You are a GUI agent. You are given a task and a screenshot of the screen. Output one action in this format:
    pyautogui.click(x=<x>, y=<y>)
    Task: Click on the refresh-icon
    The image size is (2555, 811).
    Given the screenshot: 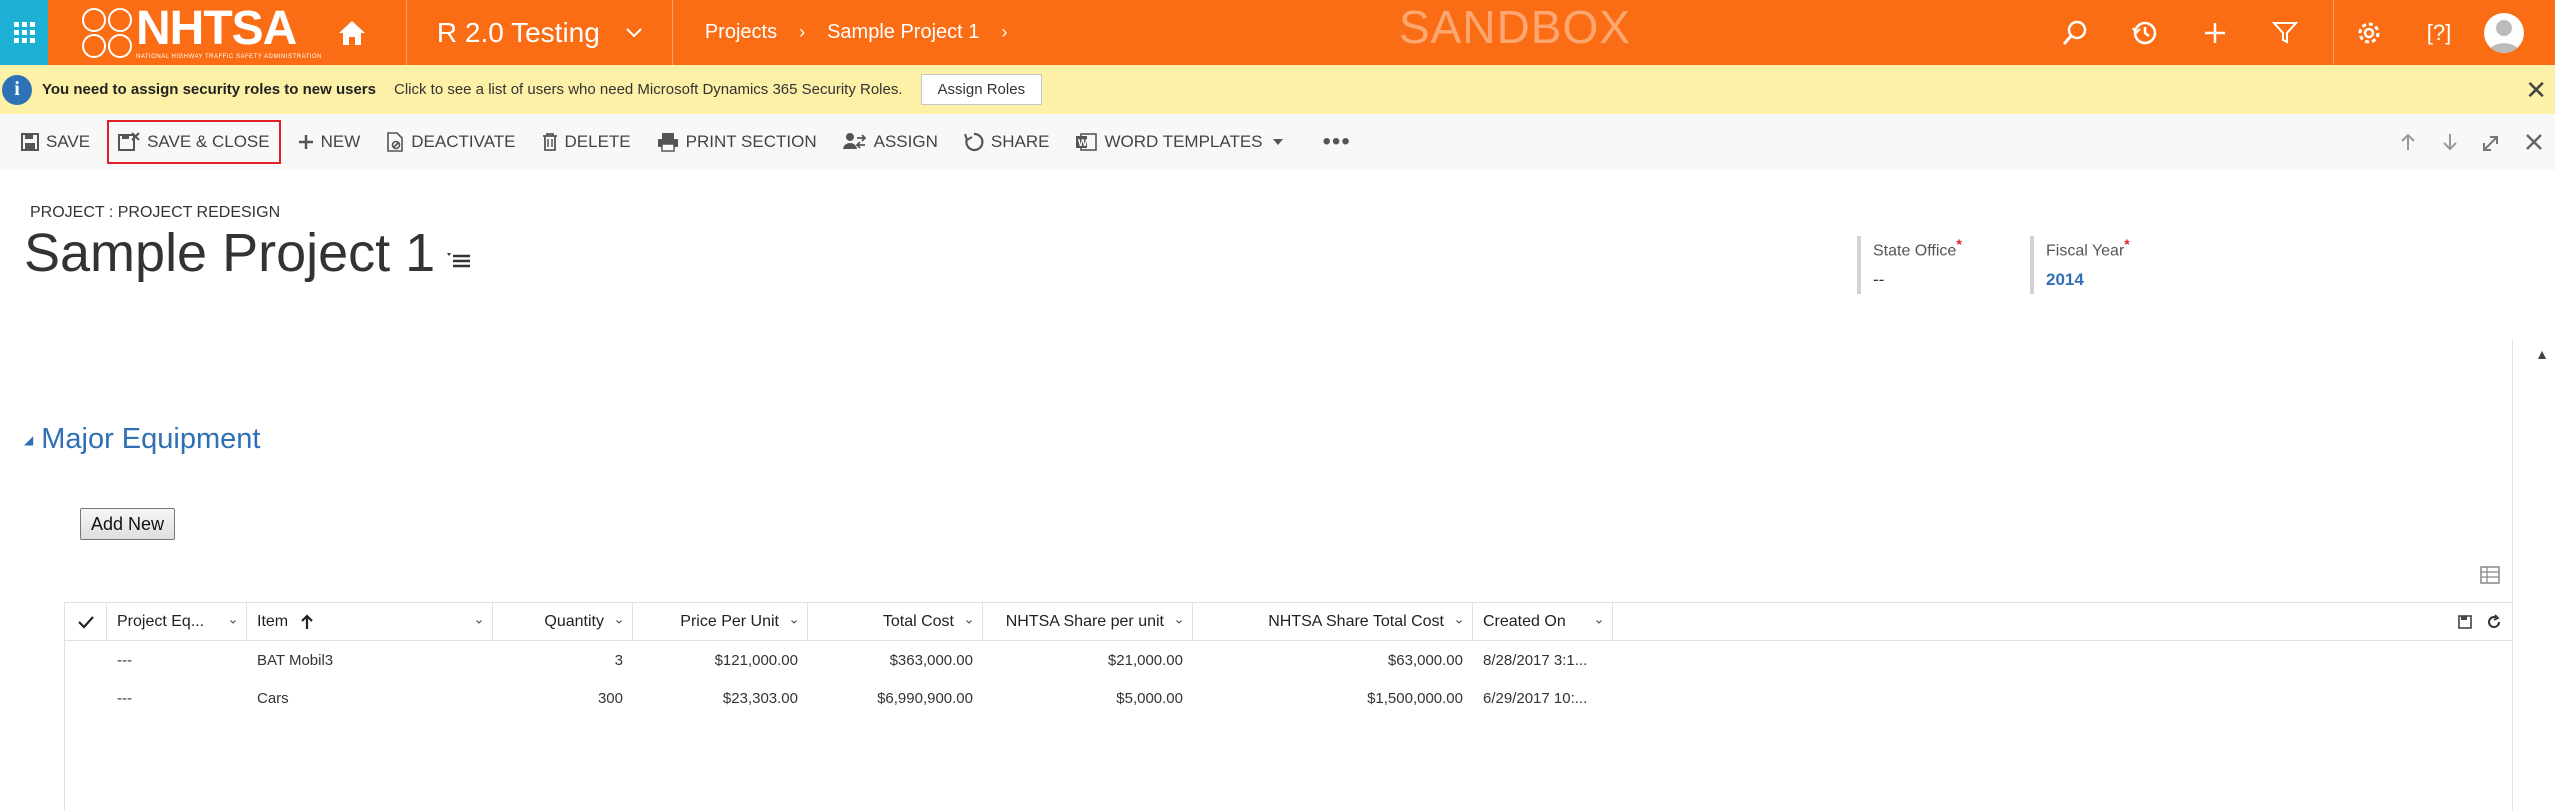 What is the action you would take?
    pyautogui.click(x=2494, y=622)
    